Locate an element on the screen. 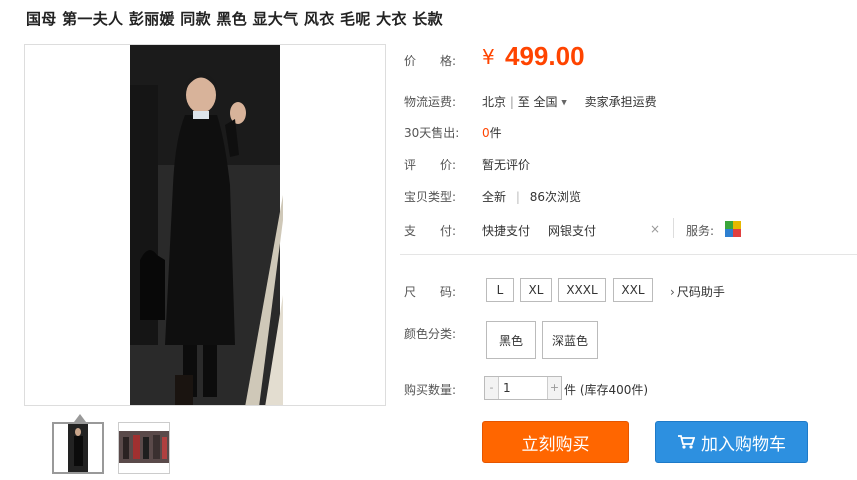  size-helper-link: › 尺码助手 is located at coordinates (697, 291).